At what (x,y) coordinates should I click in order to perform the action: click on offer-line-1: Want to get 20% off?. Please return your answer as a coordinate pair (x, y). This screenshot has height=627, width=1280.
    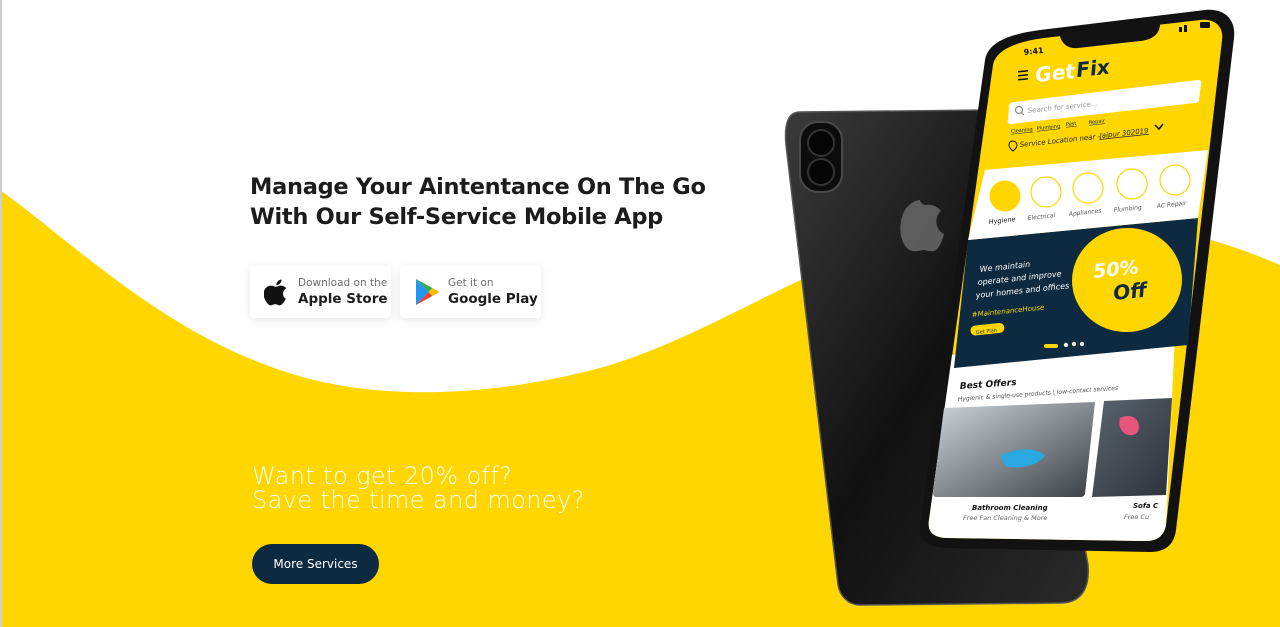
    Looking at the image, I should click on (382, 476).